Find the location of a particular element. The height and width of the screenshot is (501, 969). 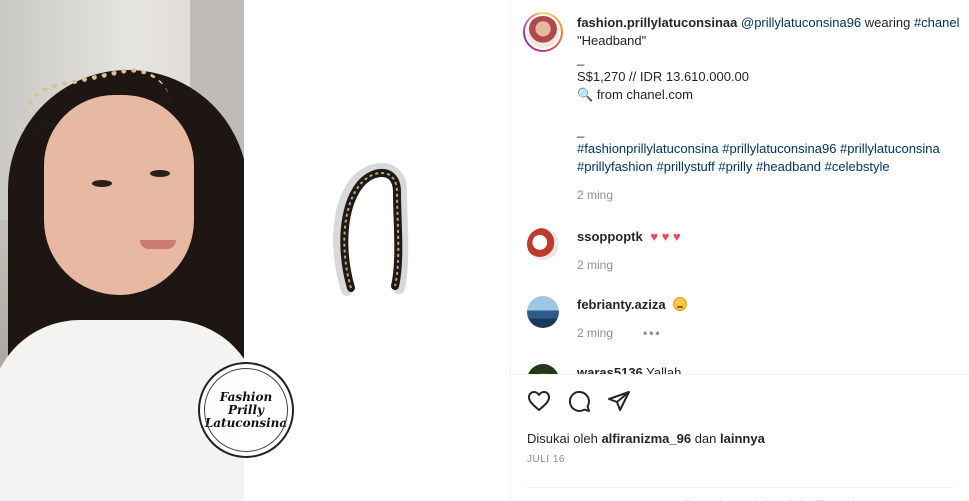

comment-text: Yallah is located at coordinates (664, 369).